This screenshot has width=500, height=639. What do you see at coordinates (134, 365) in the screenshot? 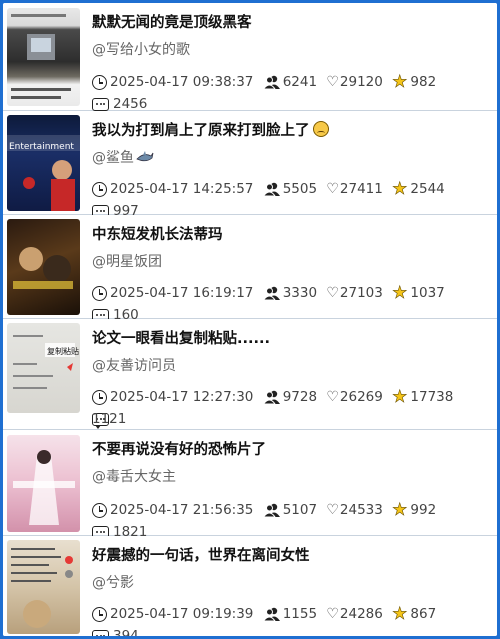
I see `post-author: @友善访问员` at bounding box center [134, 365].